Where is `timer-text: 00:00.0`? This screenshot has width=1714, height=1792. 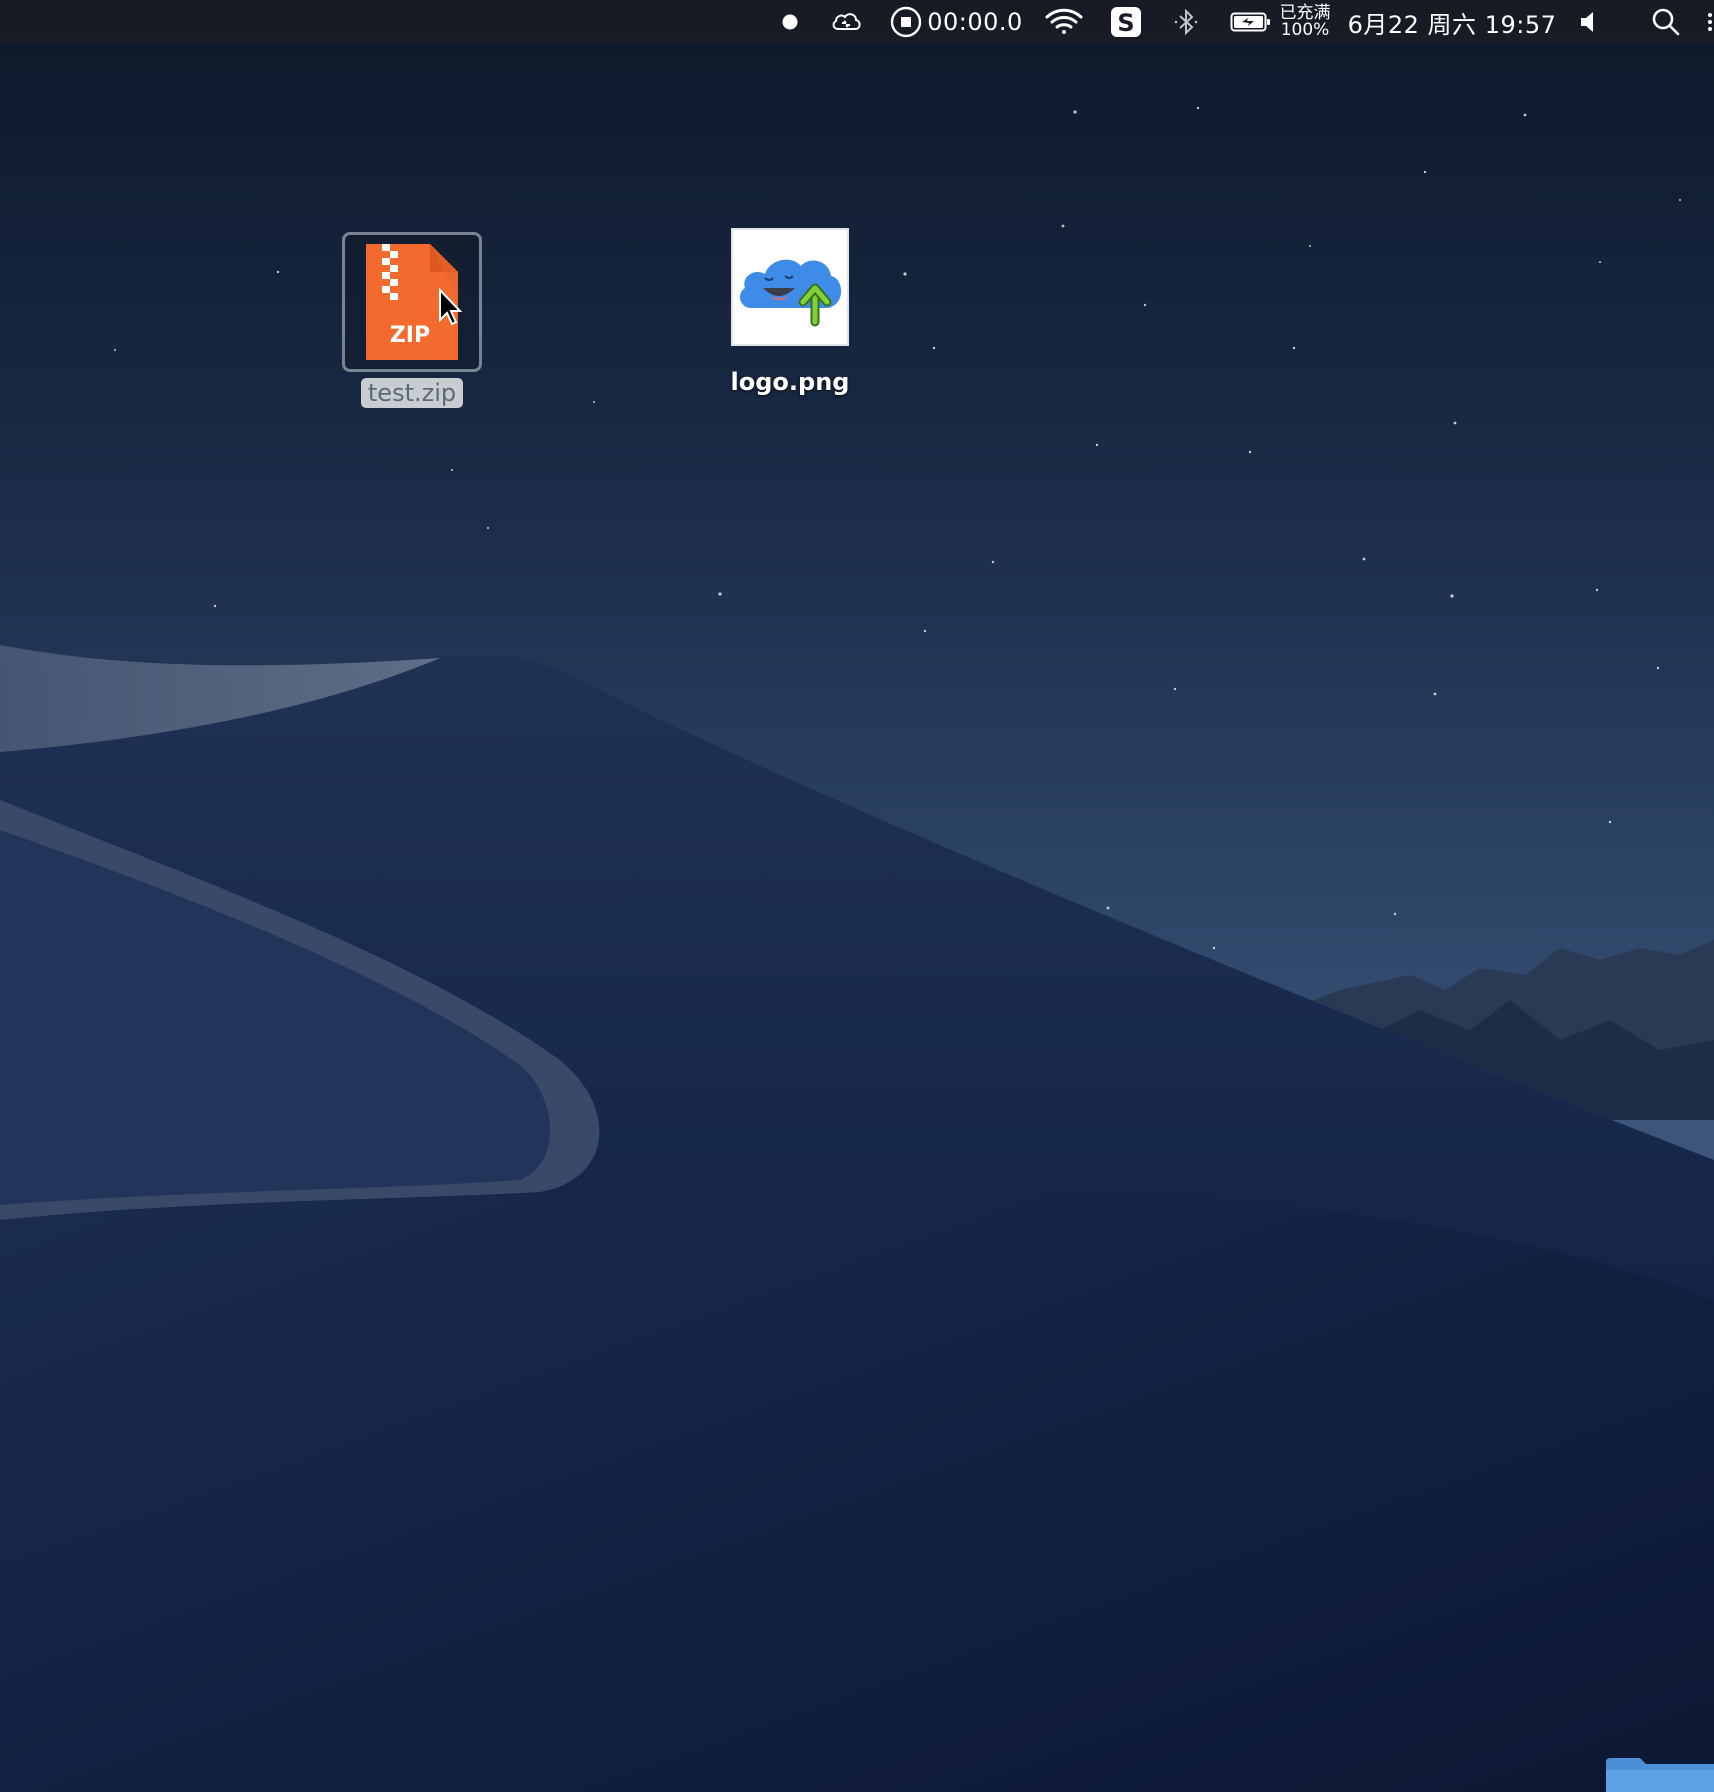
timer-text: 00:00.0 is located at coordinates (975, 22).